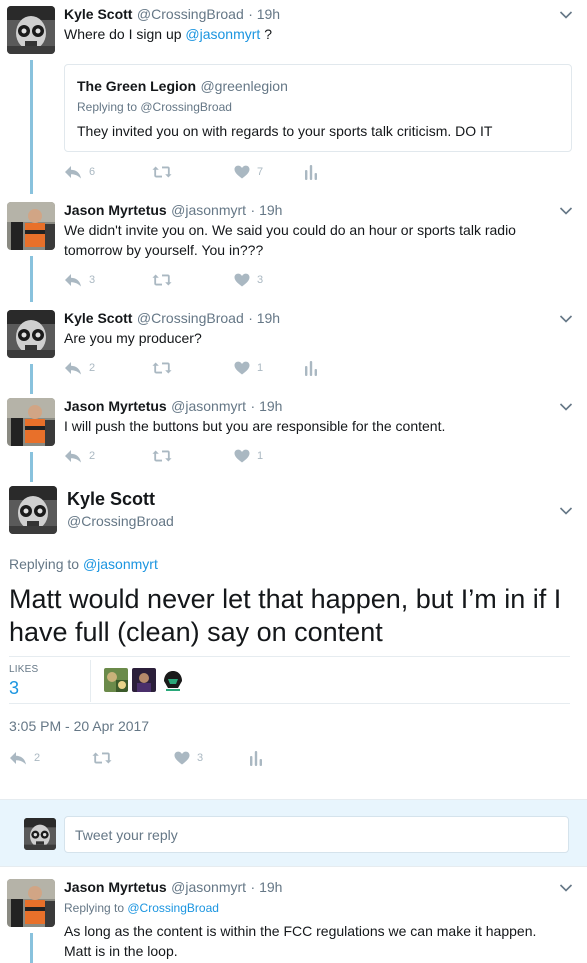 The image size is (587, 963). I want to click on replying-to: Replying to @CrossingBroad, so click(141, 908).